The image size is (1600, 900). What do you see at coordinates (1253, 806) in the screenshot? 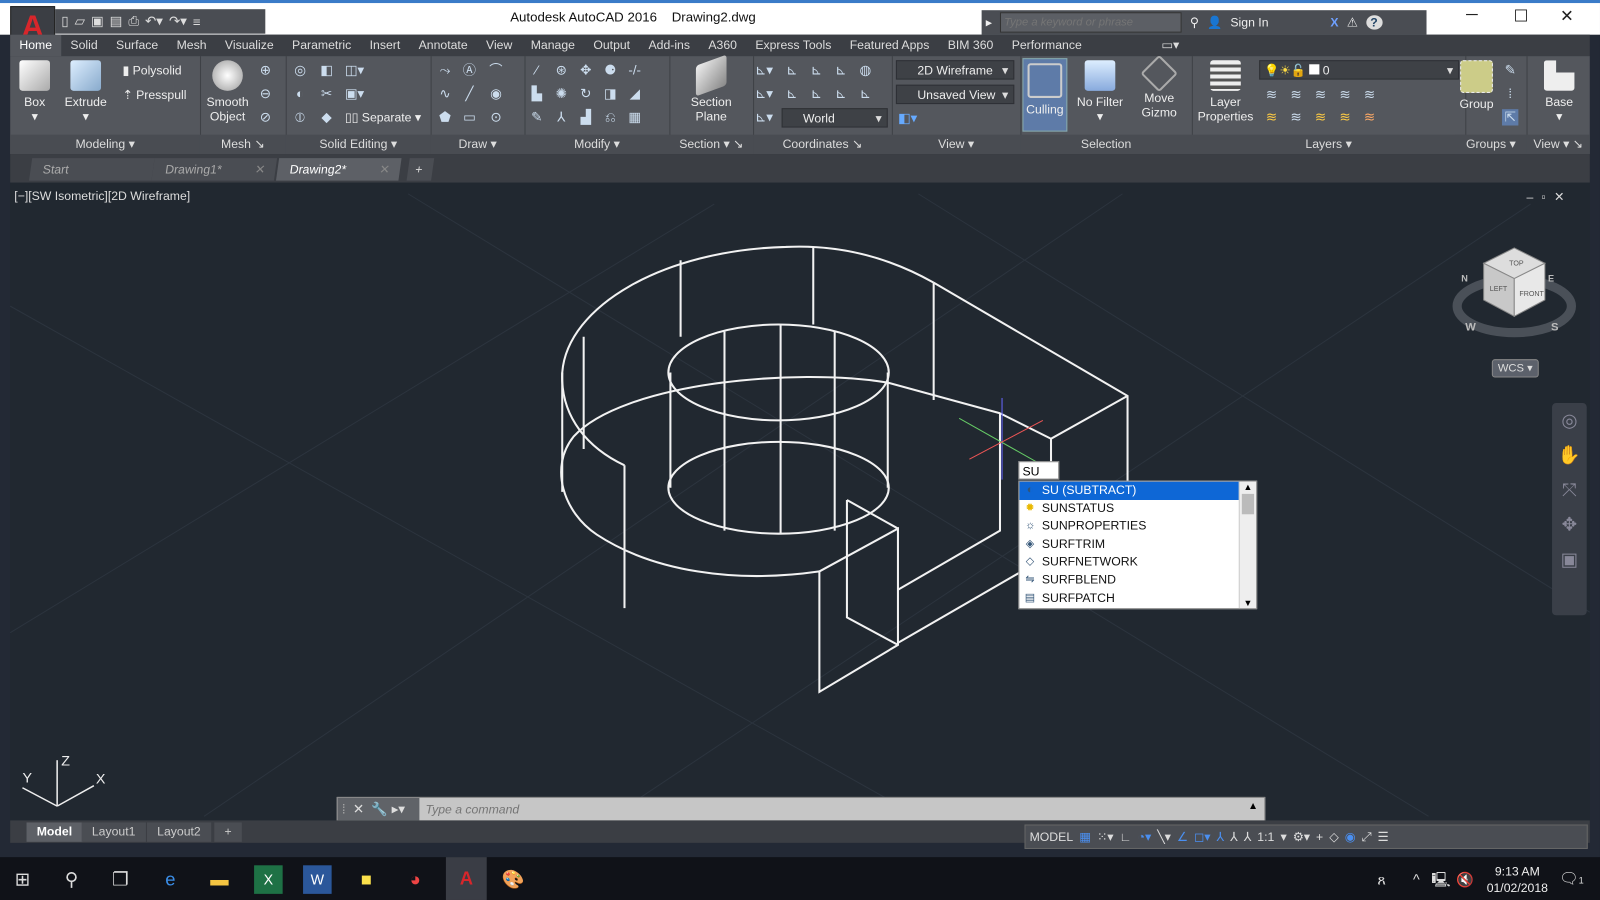
I see `command-history-button: ▲` at bounding box center [1253, 806].